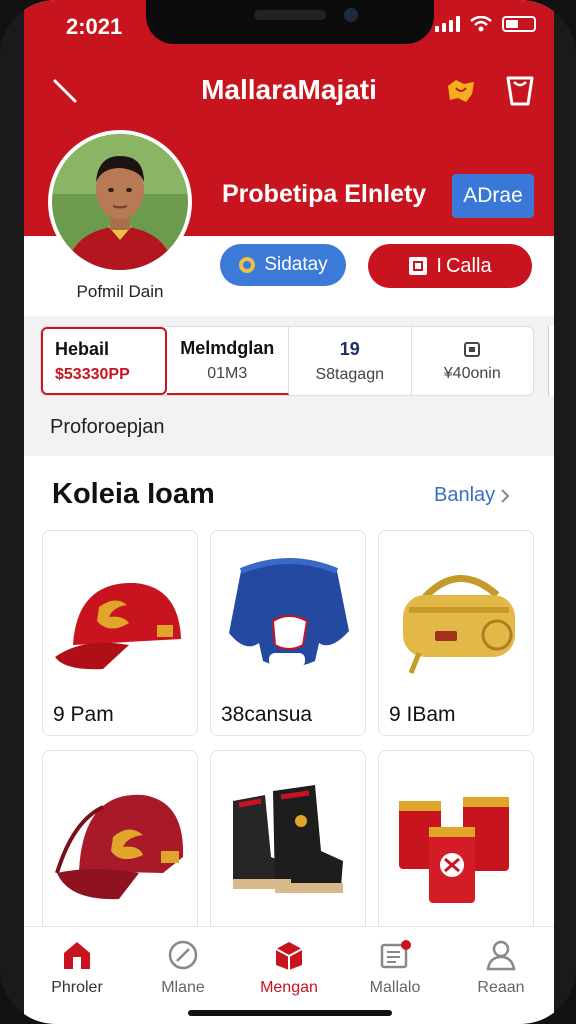 This screenshot has height=1024, width=576. I want to click on home-icon, so click(77, 955).